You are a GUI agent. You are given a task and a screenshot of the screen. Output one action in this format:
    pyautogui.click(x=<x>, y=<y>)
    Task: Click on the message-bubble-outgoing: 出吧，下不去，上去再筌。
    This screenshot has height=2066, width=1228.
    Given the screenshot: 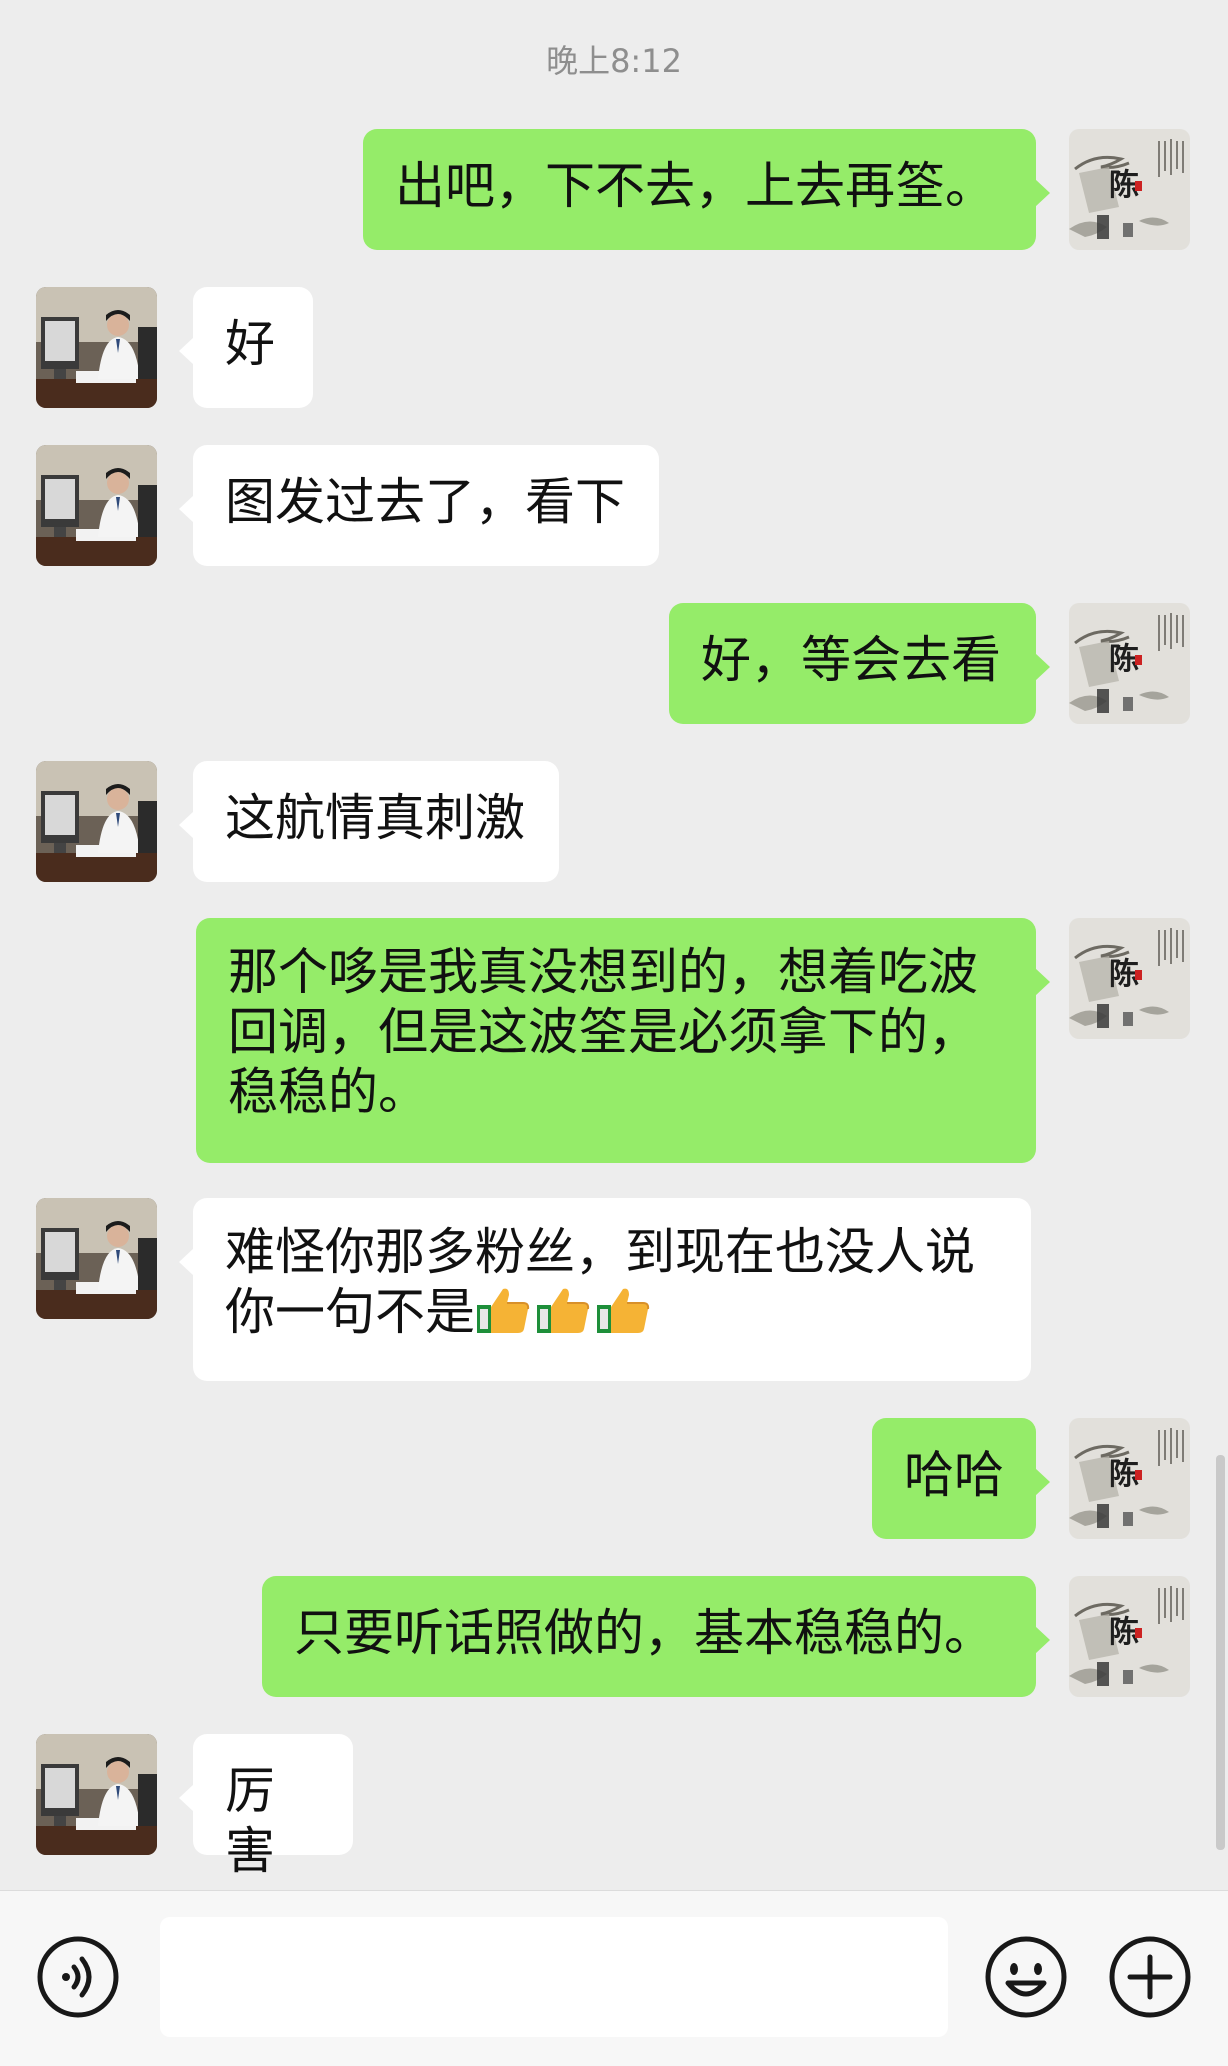 What is the action you would take?
    pyautogui.click(x=706, y=189)
    